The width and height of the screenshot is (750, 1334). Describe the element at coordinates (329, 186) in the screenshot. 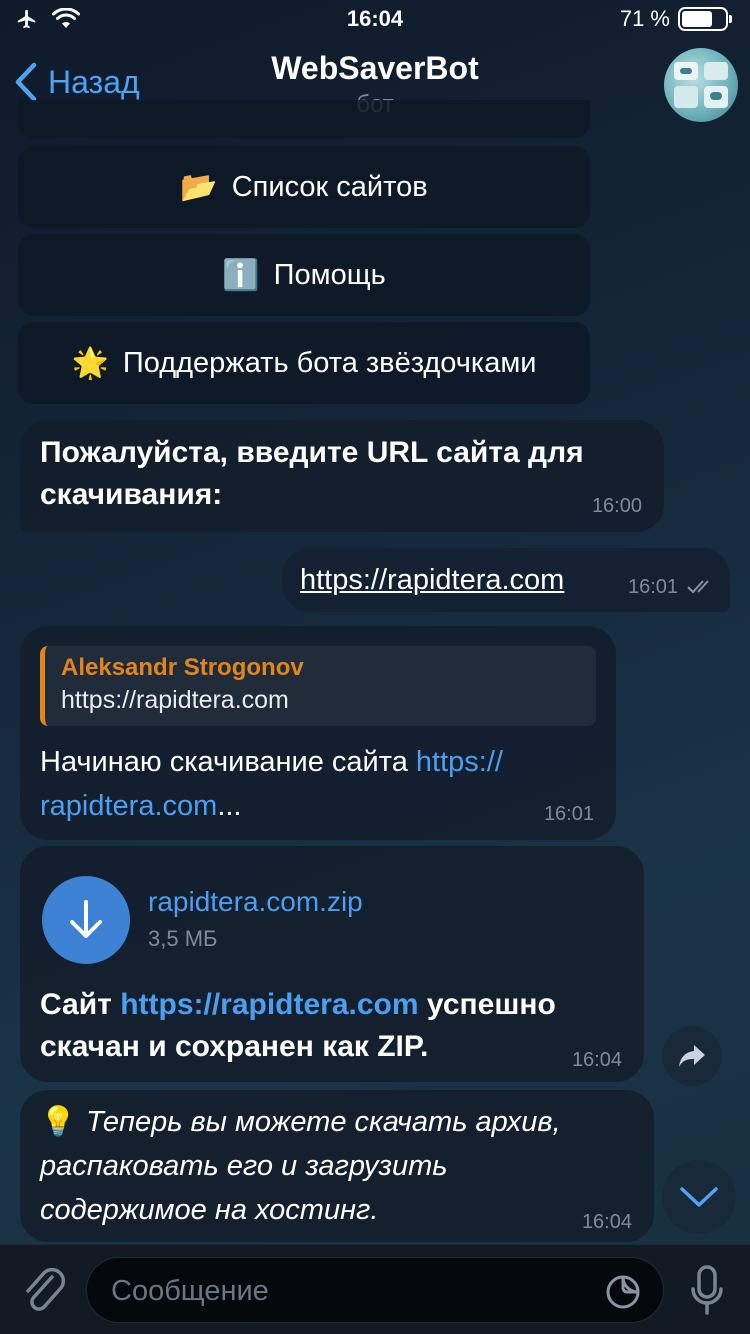

I see `keyboard-button-label: Список сайтов` at that location.